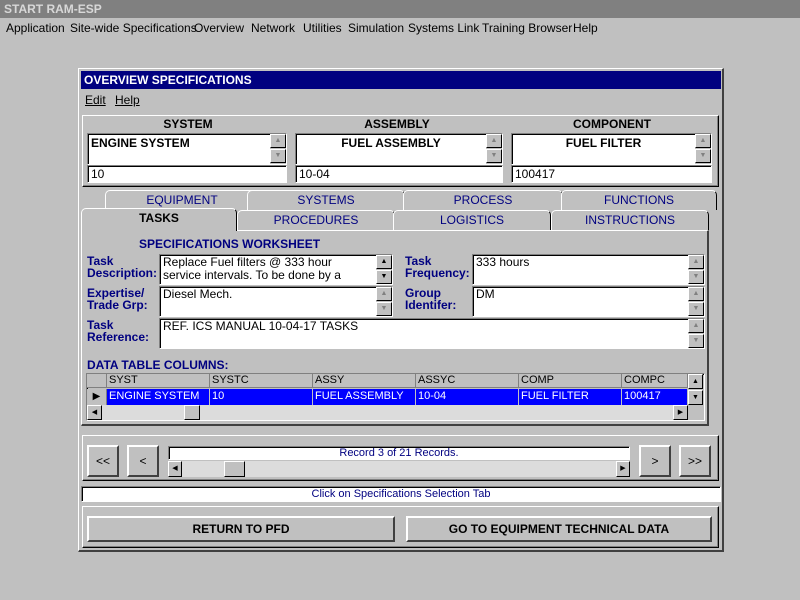 This screenshot has width=800, height=600. Describe the element at coordinates (133, 28) in the screenshot. I see `menu-site-wide-specifications: Site-wide Specifications` at that location.